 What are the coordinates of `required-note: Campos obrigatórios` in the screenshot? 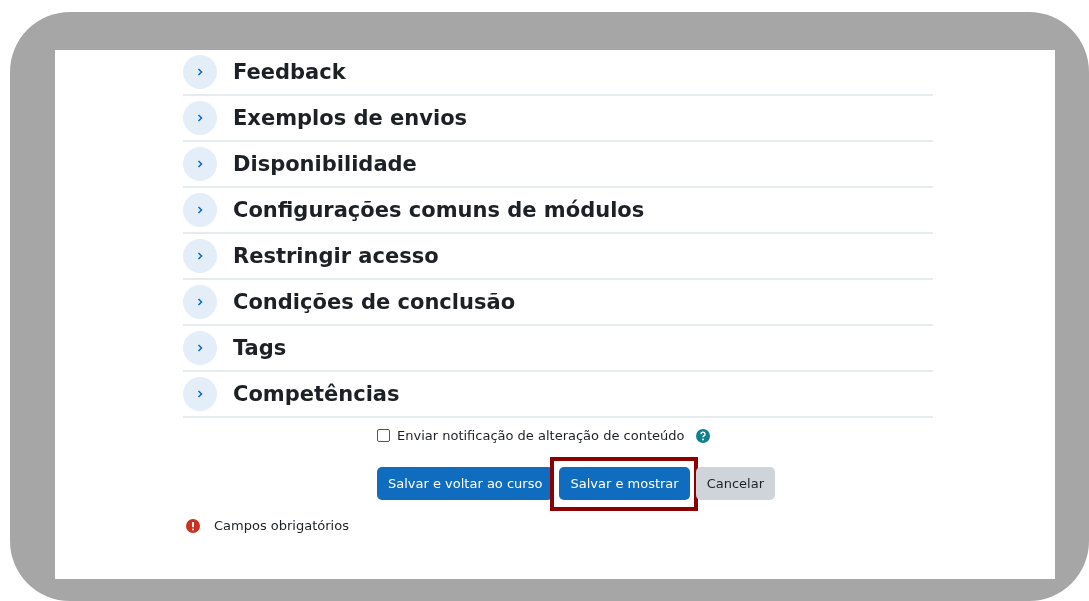 It's located at (281, 525).